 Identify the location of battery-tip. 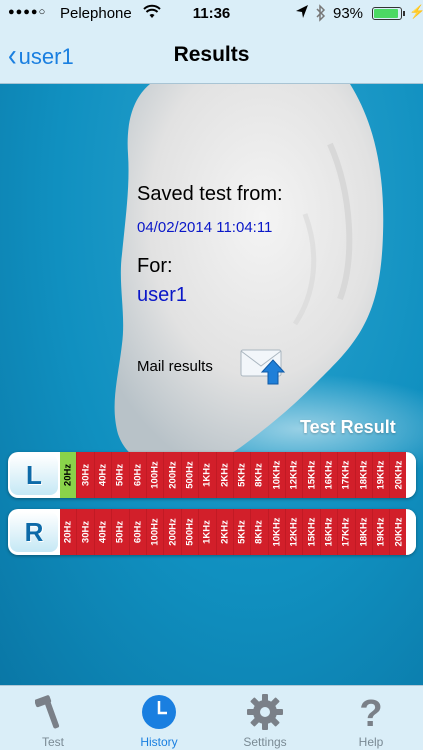
(404, 13).